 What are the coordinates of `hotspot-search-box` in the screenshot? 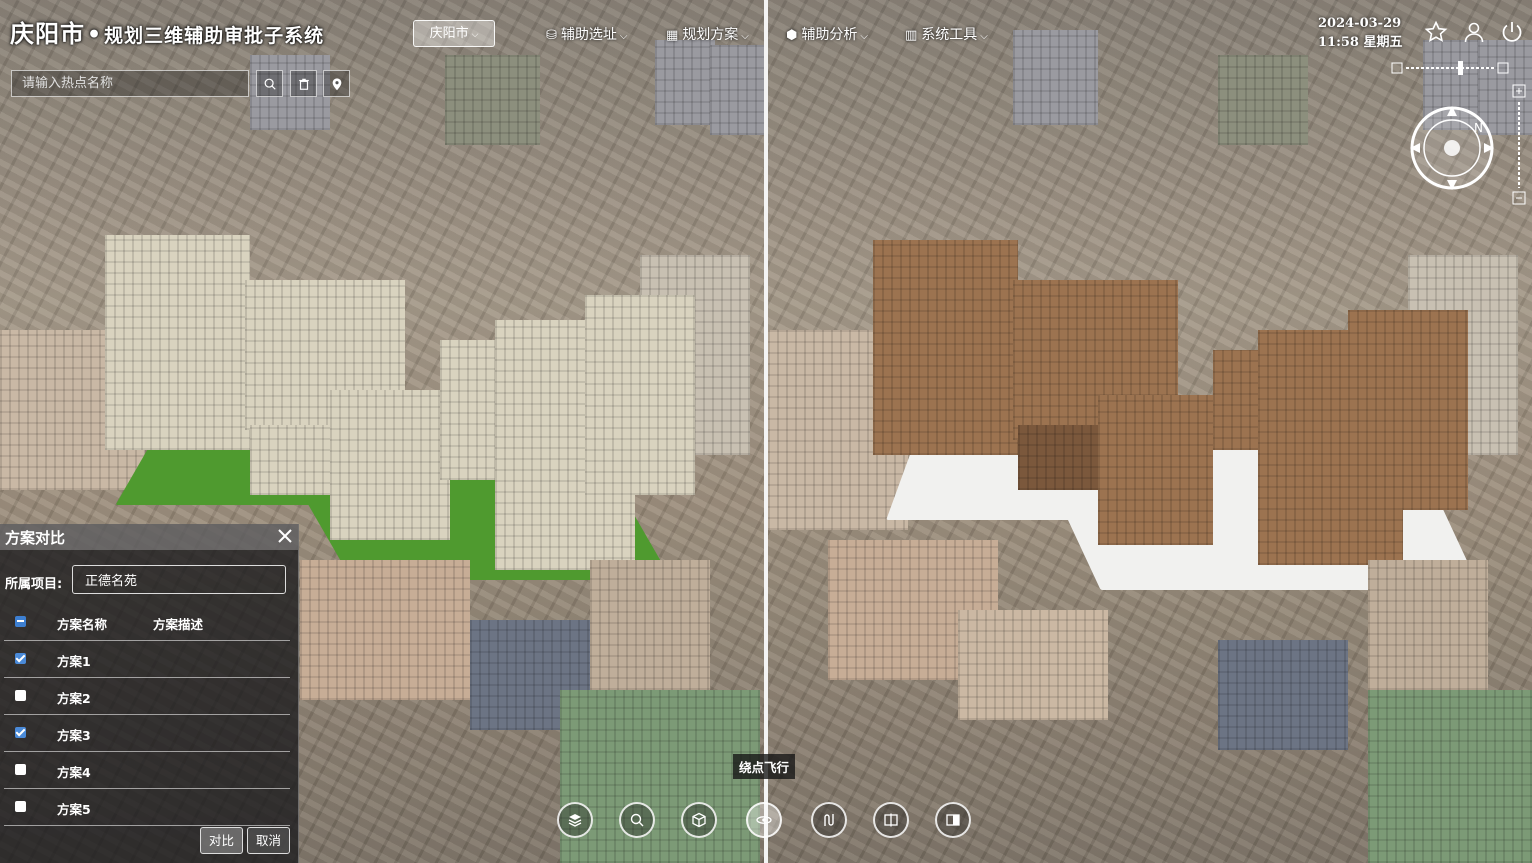 It's located at (131, 83).